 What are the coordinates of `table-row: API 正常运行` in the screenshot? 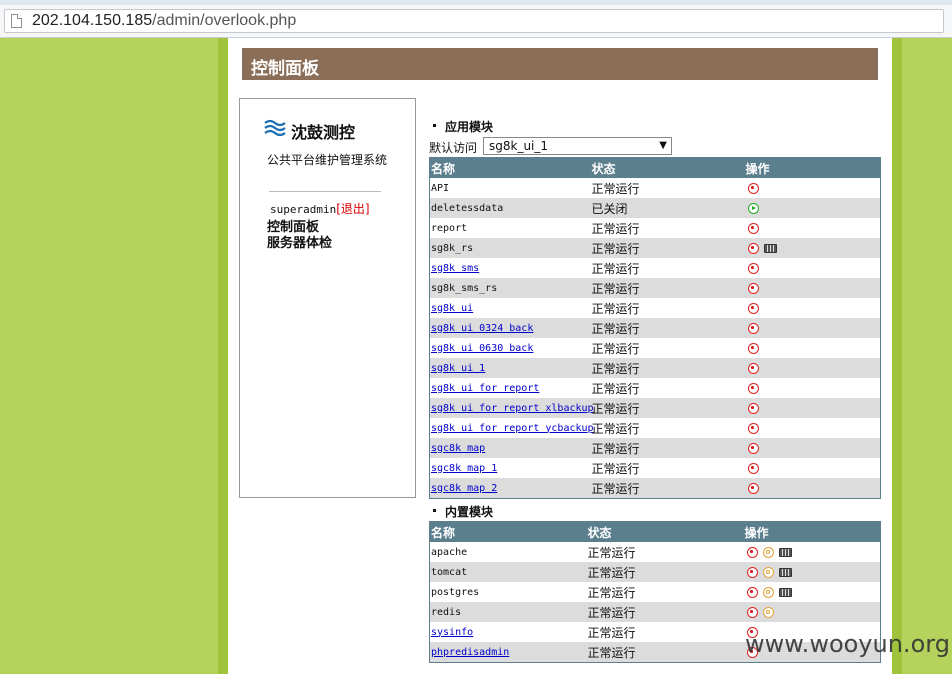 It's located at (655, 188).